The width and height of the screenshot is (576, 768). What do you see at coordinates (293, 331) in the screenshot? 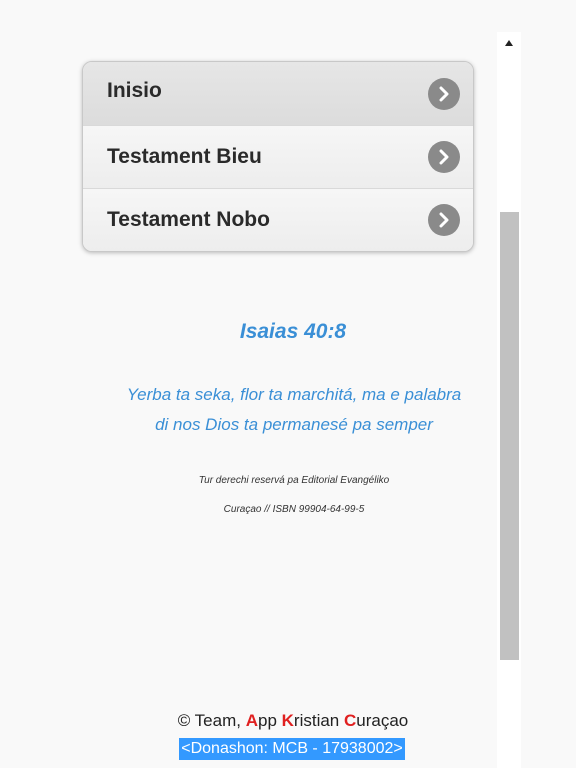
I see `verse-reference: Isaias 40:8` at bounding box center [293, 331].